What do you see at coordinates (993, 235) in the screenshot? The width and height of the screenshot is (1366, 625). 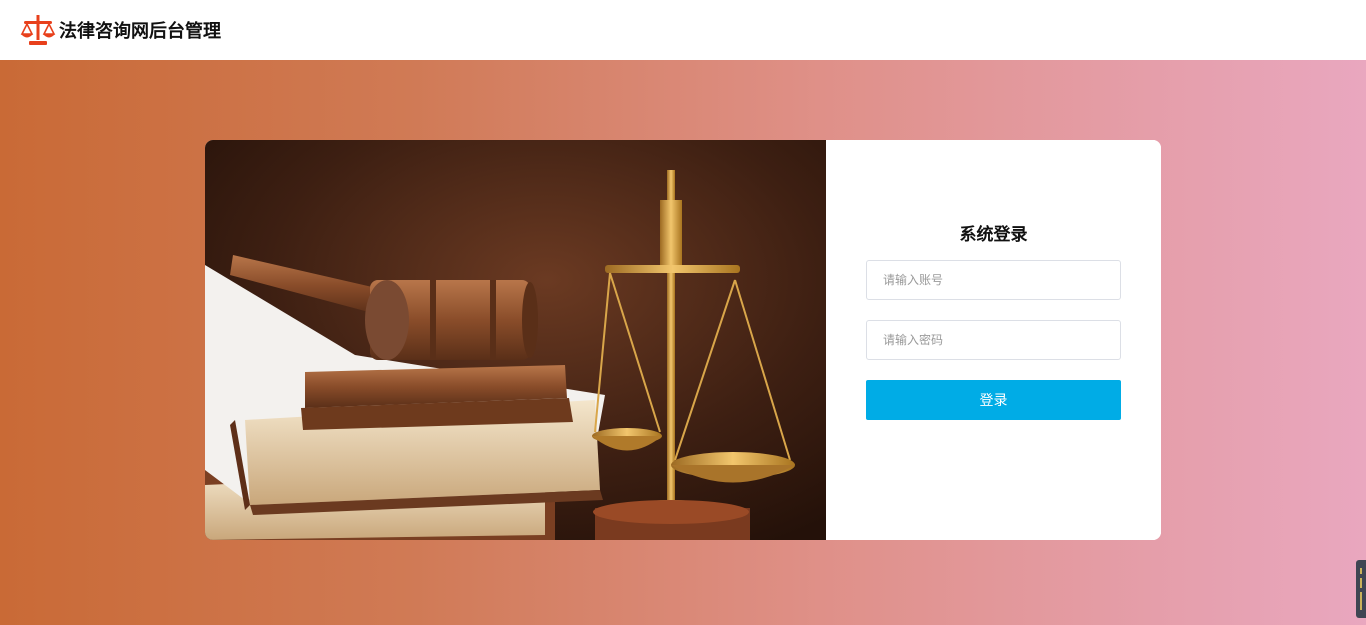 I see `login-title: 系统登录` at bounding box center [993, 235].